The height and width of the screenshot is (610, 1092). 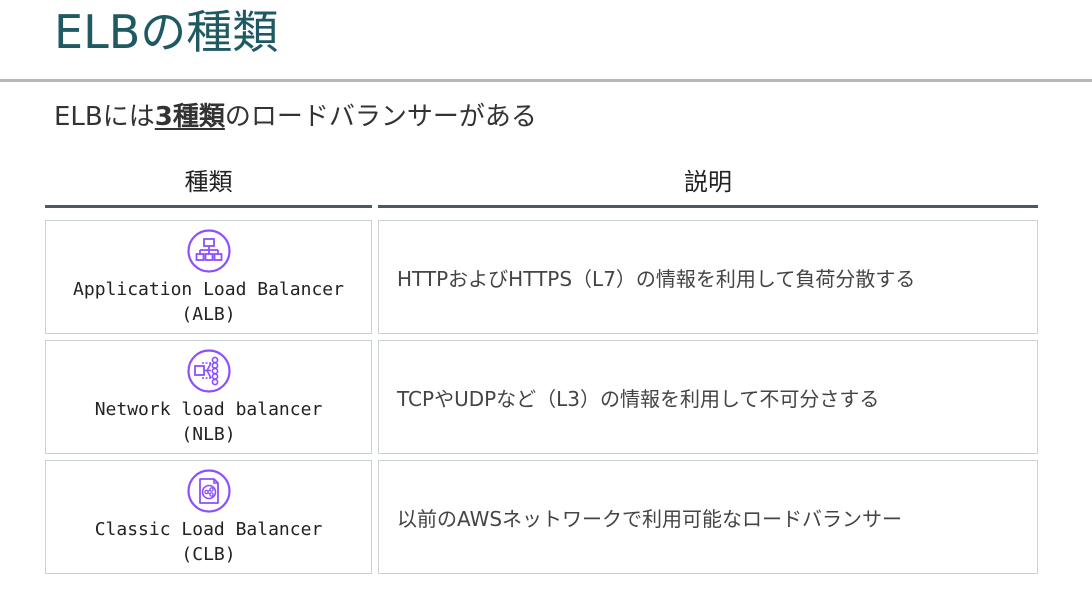 I want to click on classic-load-balancer-icon, so click(x=208, y=491).